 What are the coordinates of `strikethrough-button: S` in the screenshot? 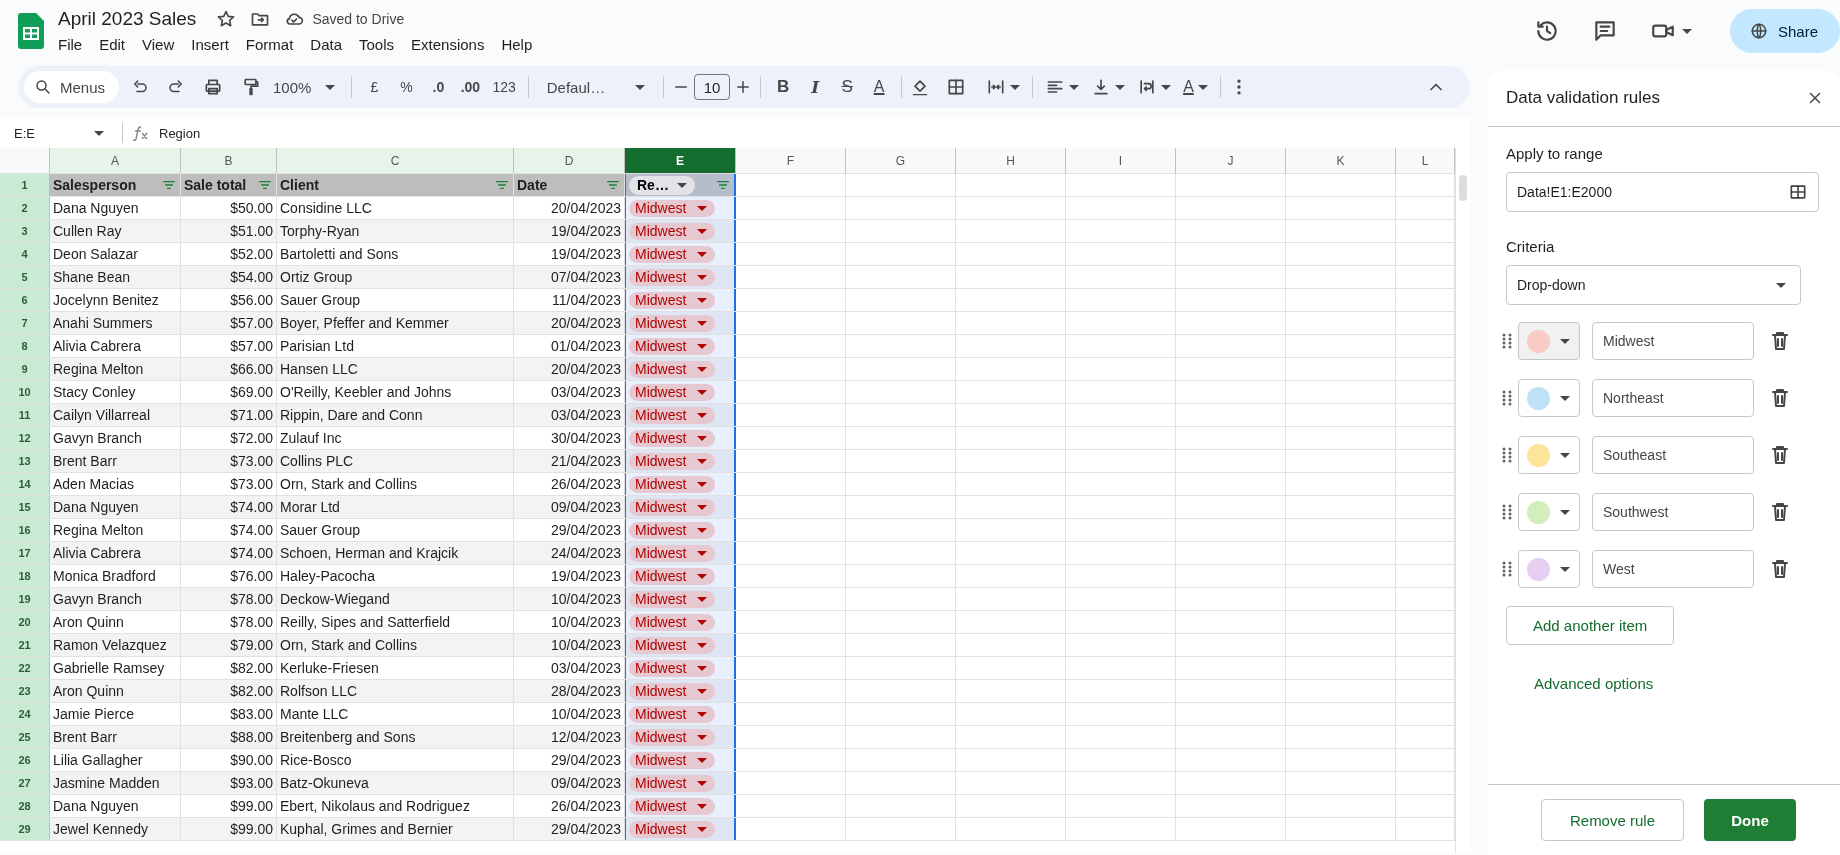 It's located at (847, 87).